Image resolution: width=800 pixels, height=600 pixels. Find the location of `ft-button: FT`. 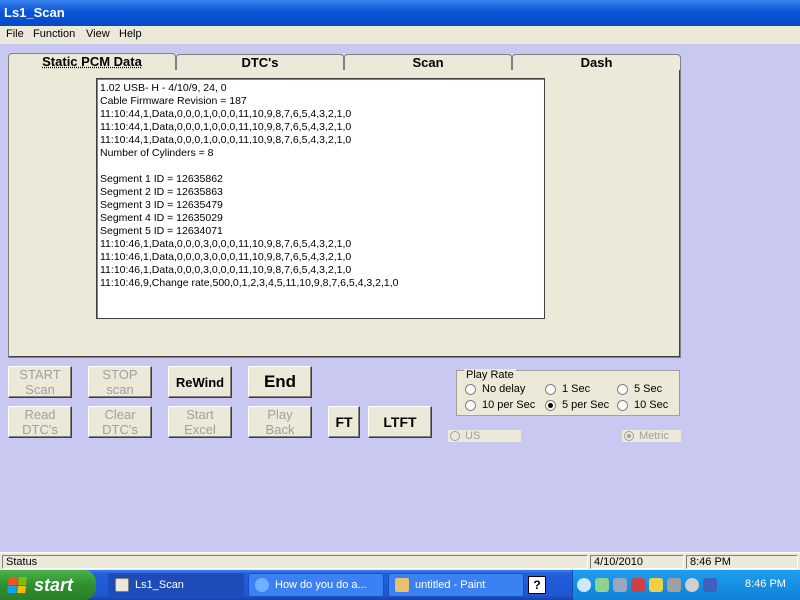

ft-button: FT is located at coordinates (344, 422).